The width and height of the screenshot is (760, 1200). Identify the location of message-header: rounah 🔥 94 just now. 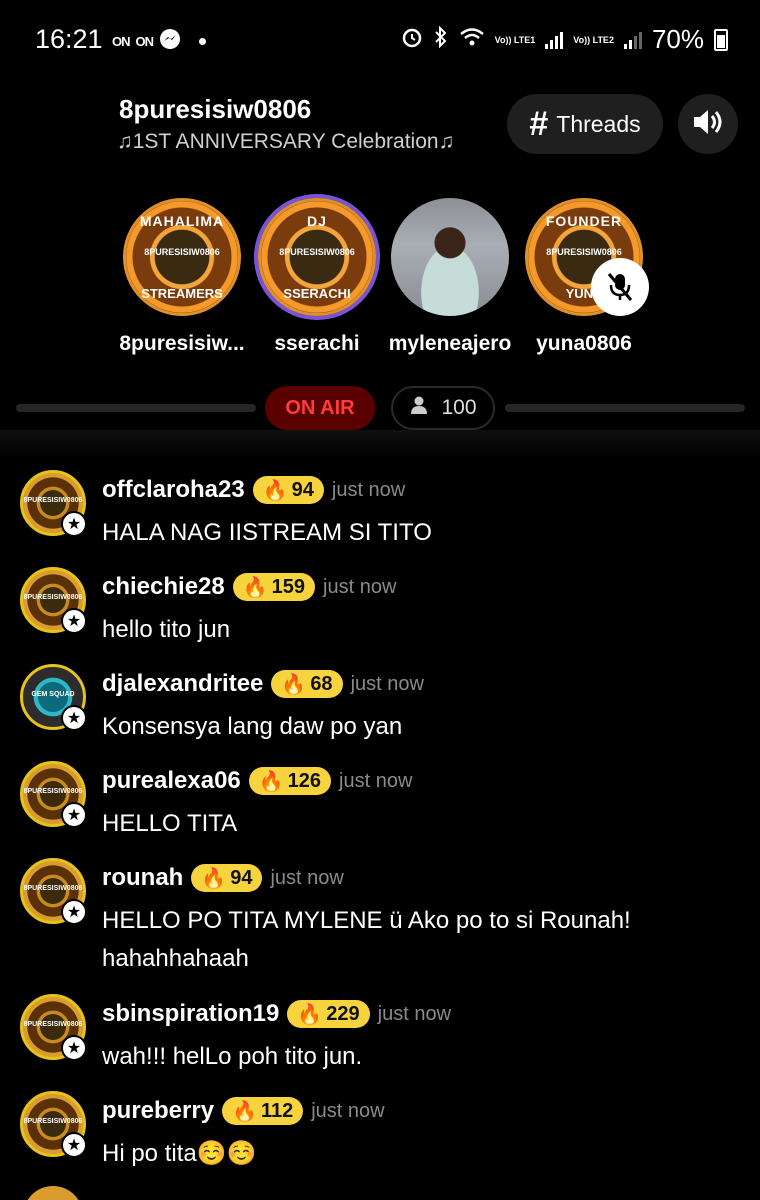
(223, 878).